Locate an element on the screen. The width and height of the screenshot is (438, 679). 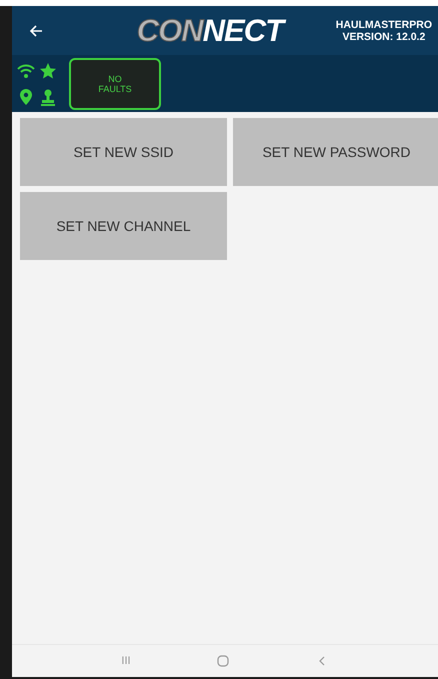
star-icon is located at coordinates (48, 71).